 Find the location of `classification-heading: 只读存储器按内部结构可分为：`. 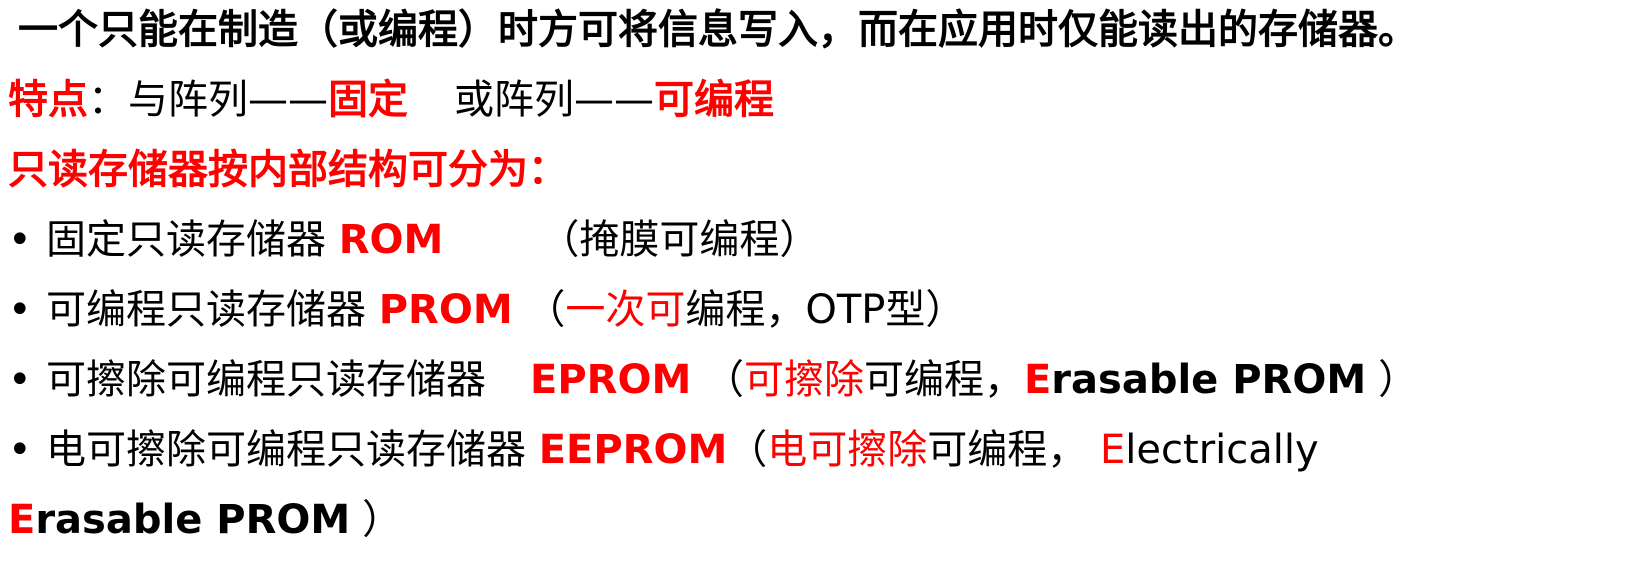

classification-heading: 只读存储器按内部结构可分为： is located at coordinates (288, 170).